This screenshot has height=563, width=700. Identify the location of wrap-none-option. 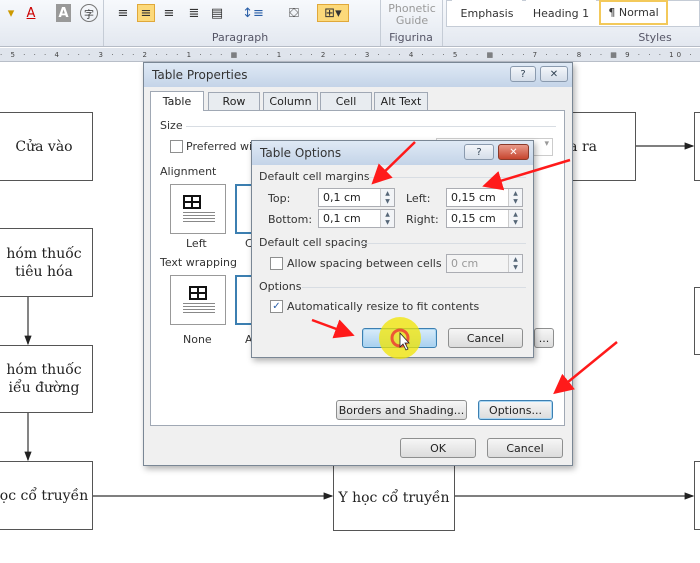
(198, 300).